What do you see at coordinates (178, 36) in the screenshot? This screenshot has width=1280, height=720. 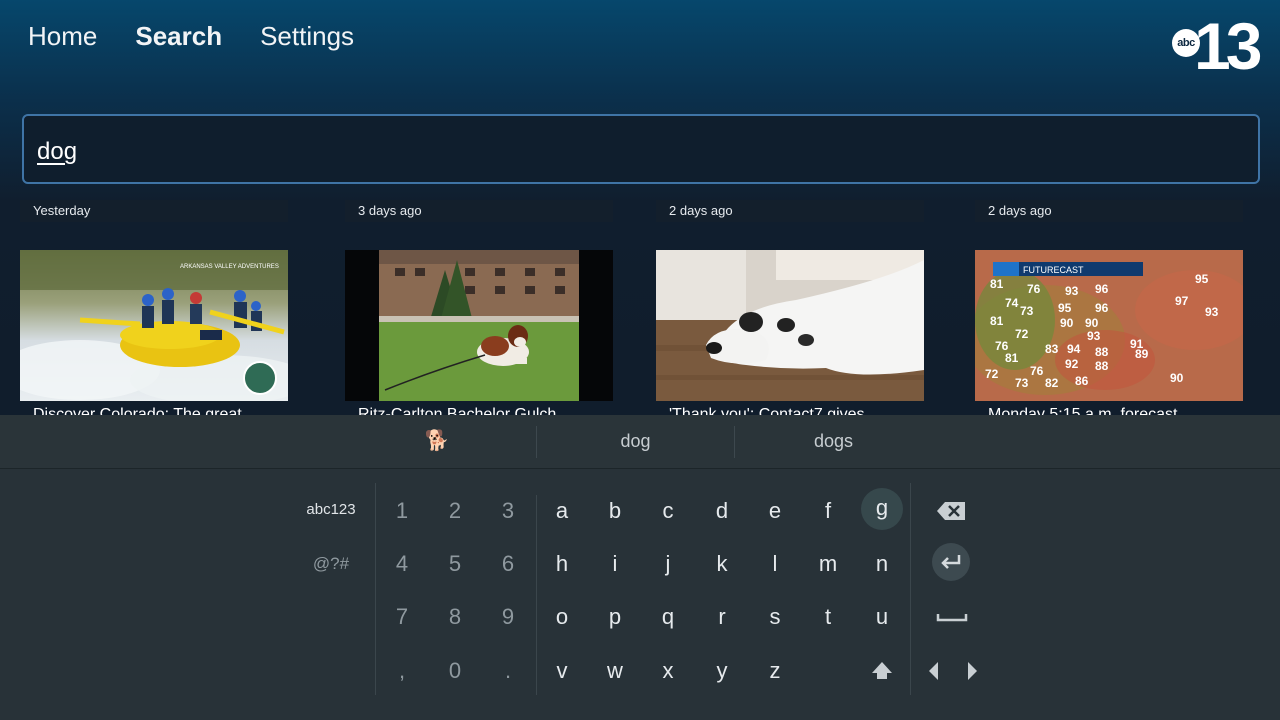 I see `nav-search: Search` at bounding box center [178, 36].